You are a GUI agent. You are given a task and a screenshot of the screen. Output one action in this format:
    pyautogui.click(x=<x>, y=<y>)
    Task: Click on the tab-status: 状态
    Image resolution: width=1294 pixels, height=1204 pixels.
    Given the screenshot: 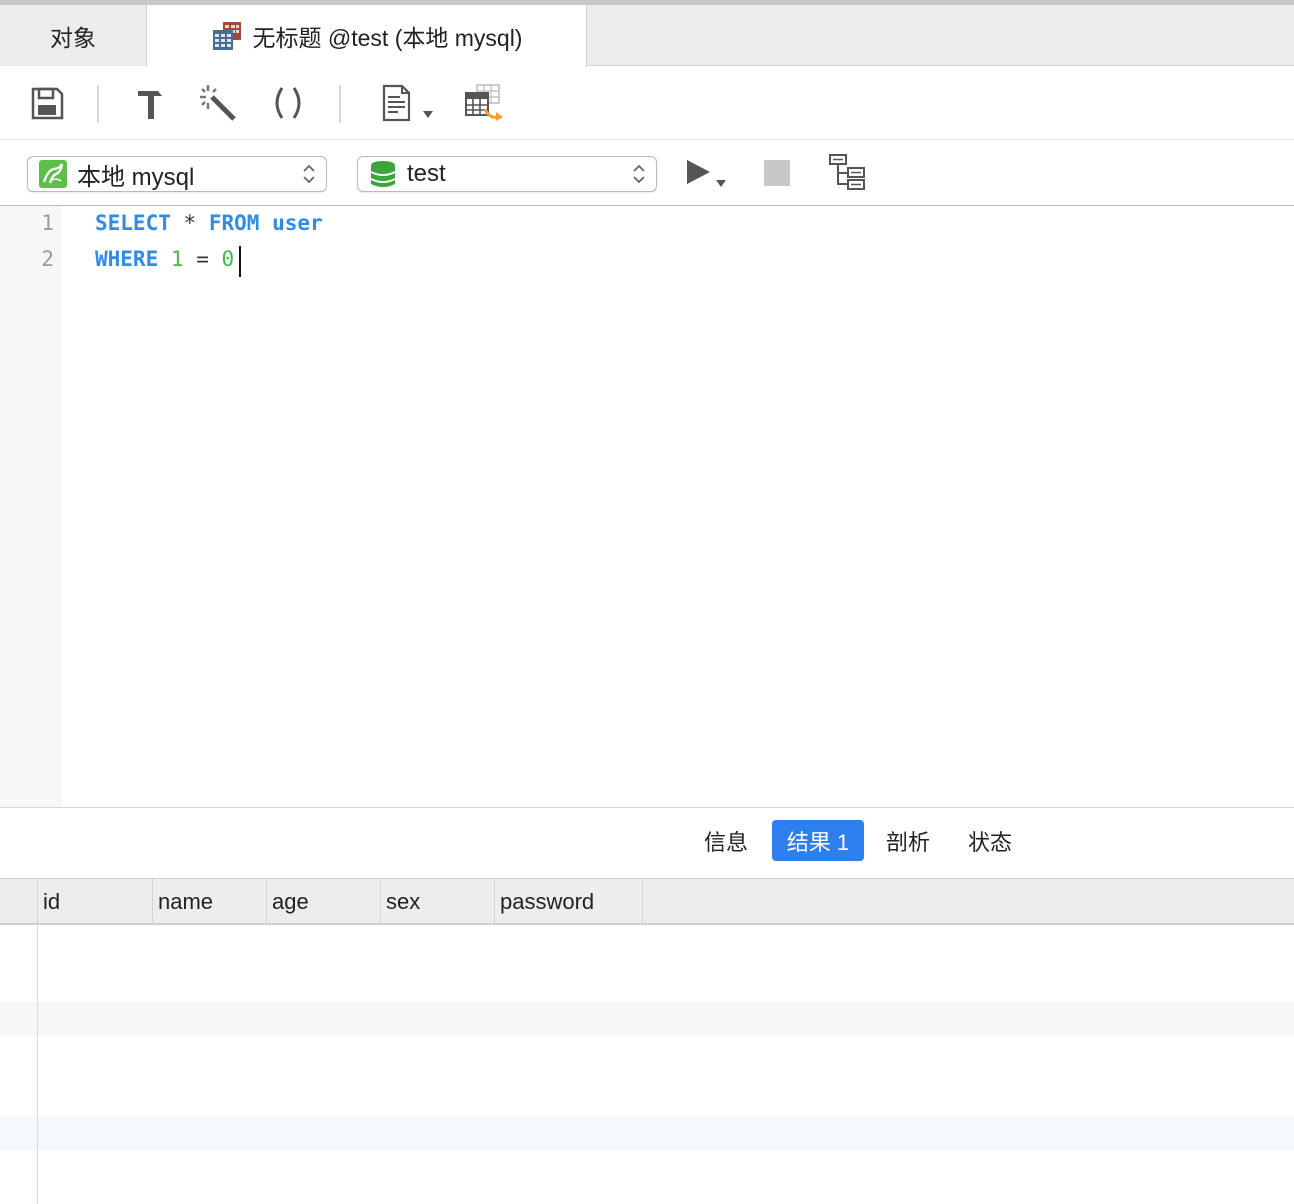 What is the action you would take?
    pyautogui.click(x=990, y=840)
    